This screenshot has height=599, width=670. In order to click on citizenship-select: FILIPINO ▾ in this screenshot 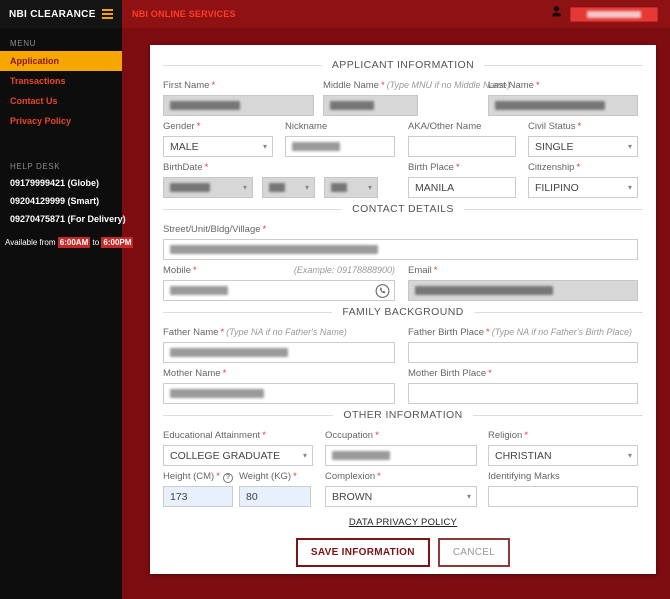, I will do `click(583, 187)`.